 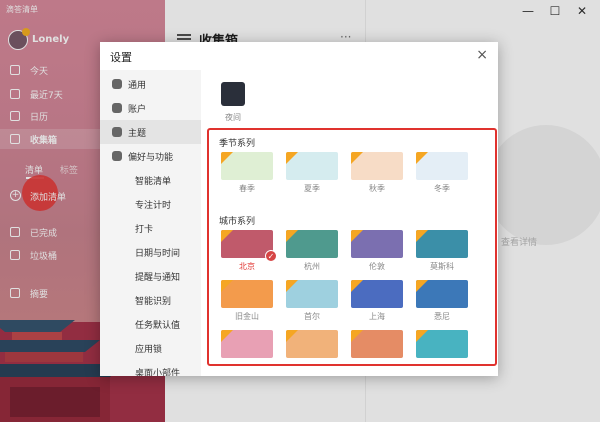 What do you see at coordinates (158, 254) in the screenshot?
I see `settings-item-label: 日期与时间` at bounding box center [158, 254].